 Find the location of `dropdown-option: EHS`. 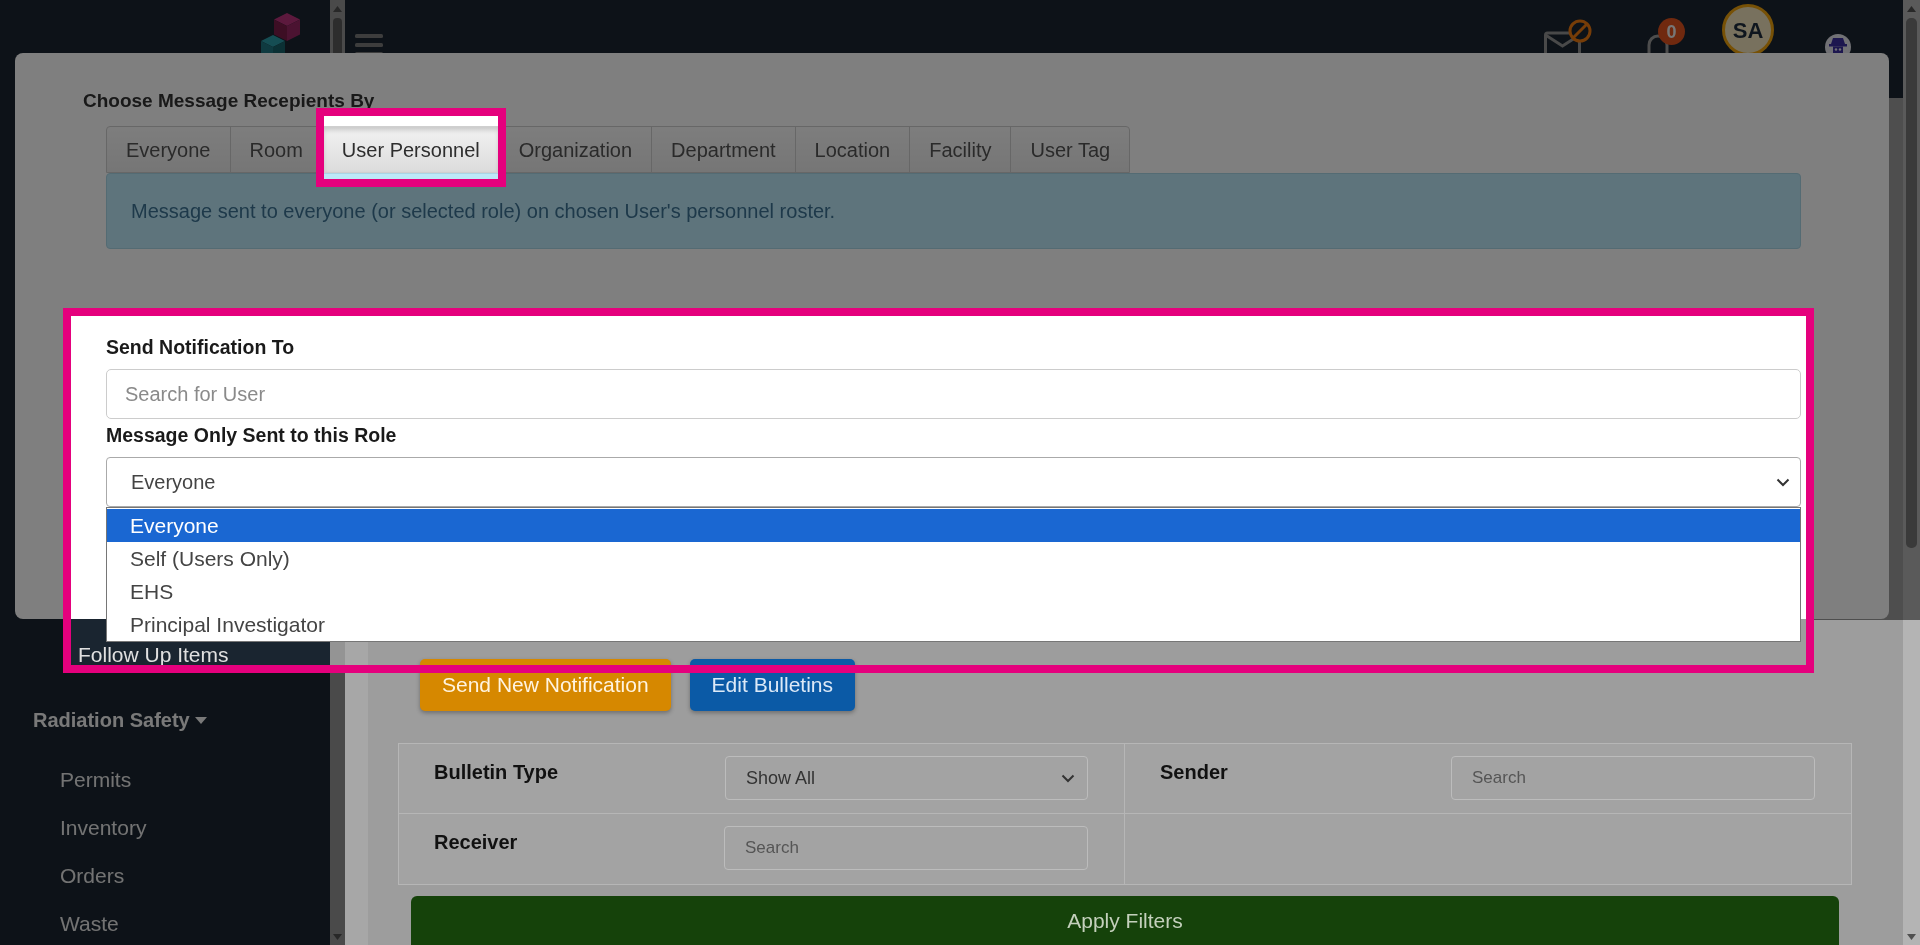

dropdown-option: EHS is located at coordinates (953, 591).